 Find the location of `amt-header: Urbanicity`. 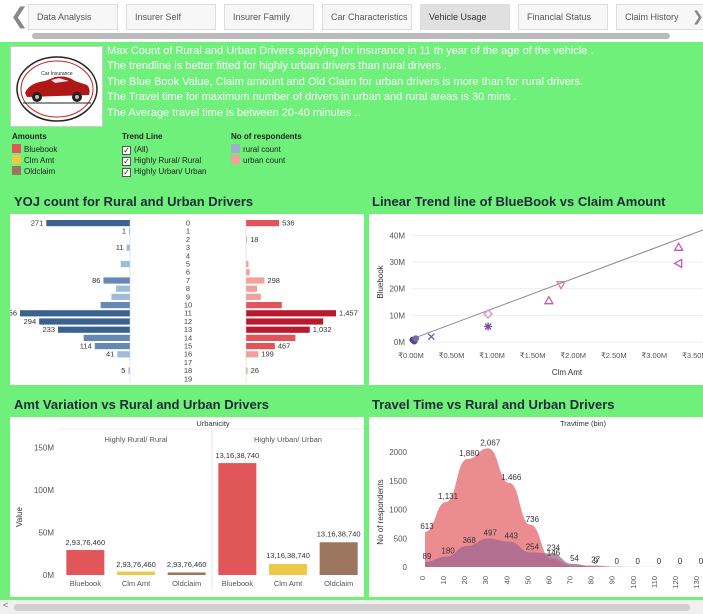

amt-header: Urbanicity is located at coordinates (213, 423).